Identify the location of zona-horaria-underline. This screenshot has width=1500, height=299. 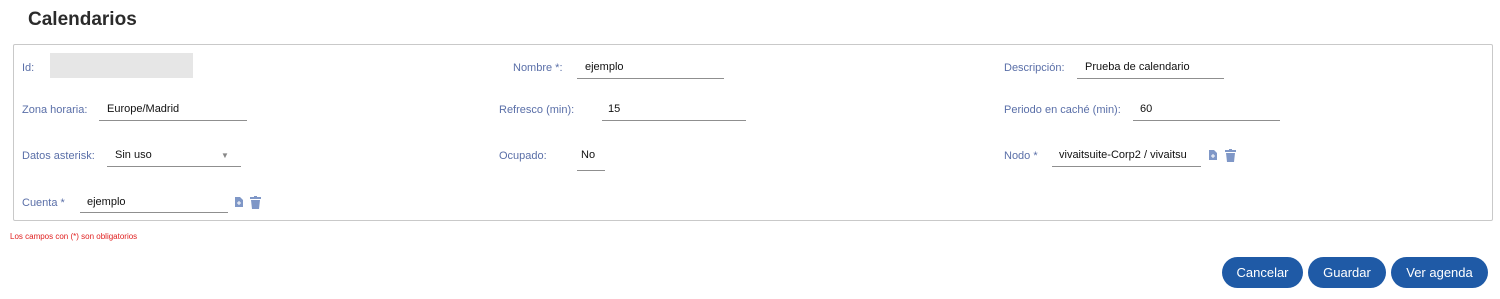
(173, 120).